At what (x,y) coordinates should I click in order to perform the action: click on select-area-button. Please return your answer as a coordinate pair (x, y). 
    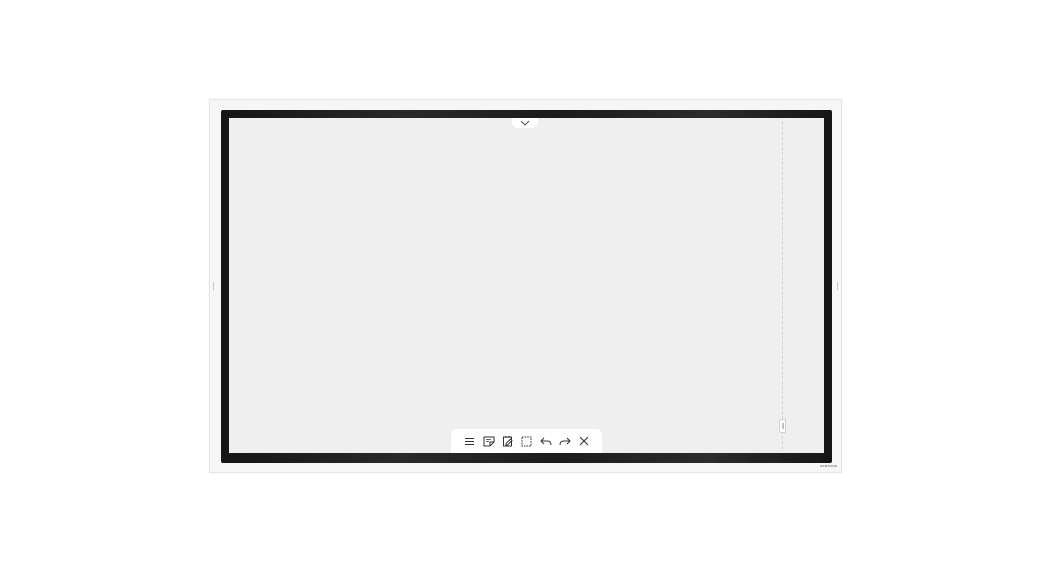
    Looking at the image, I should click on (526, 441).